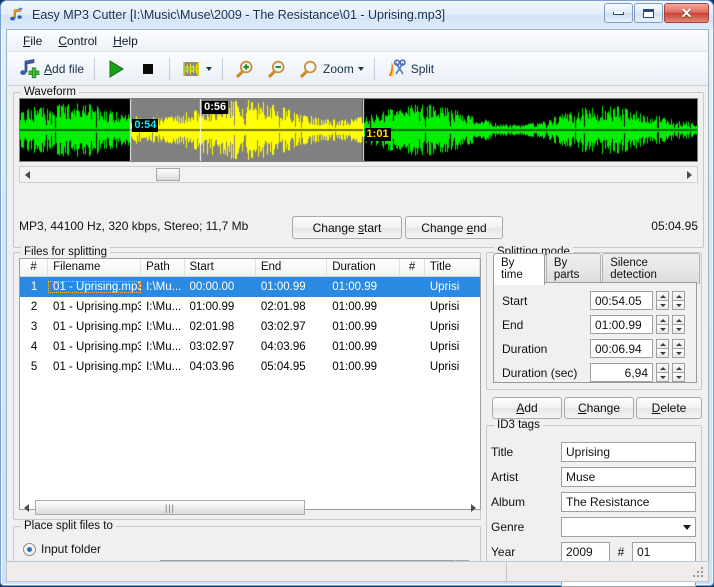 This screenshot has width=714, height=587. I want to click on duration-sec-spinner-b, so click(678, 372).